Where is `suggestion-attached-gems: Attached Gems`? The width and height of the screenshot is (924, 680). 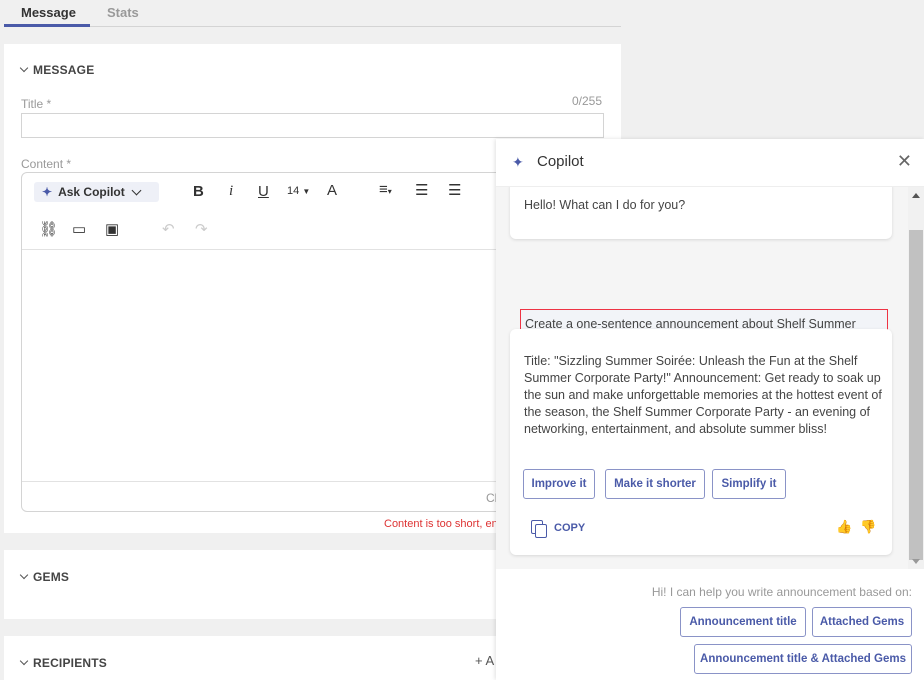
suggestion-attached-gems: Attached Gems is located at coordinates (862, 622).